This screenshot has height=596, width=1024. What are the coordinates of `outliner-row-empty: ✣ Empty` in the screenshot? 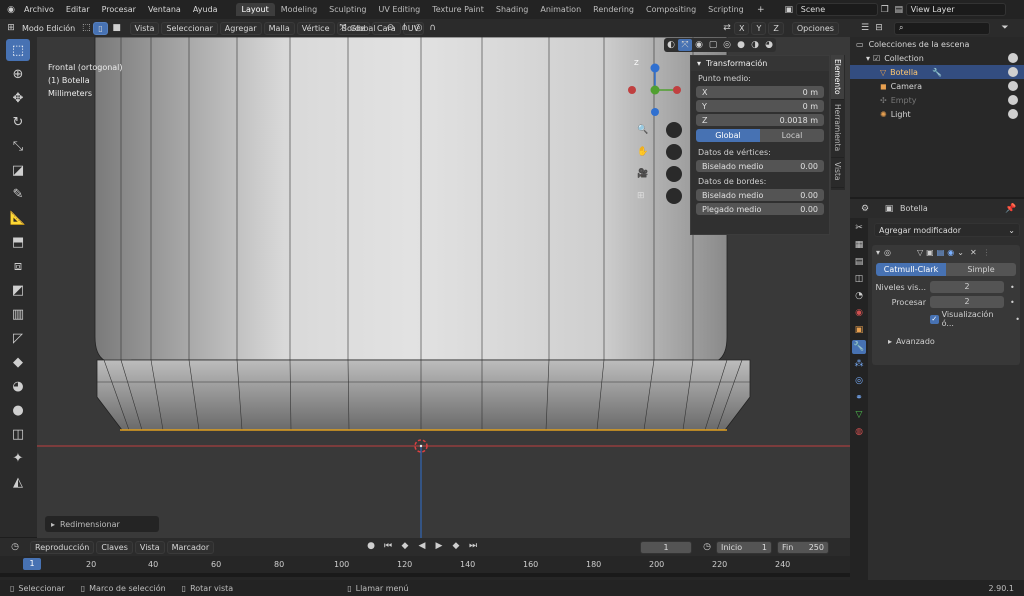 It's located at (937, 100).